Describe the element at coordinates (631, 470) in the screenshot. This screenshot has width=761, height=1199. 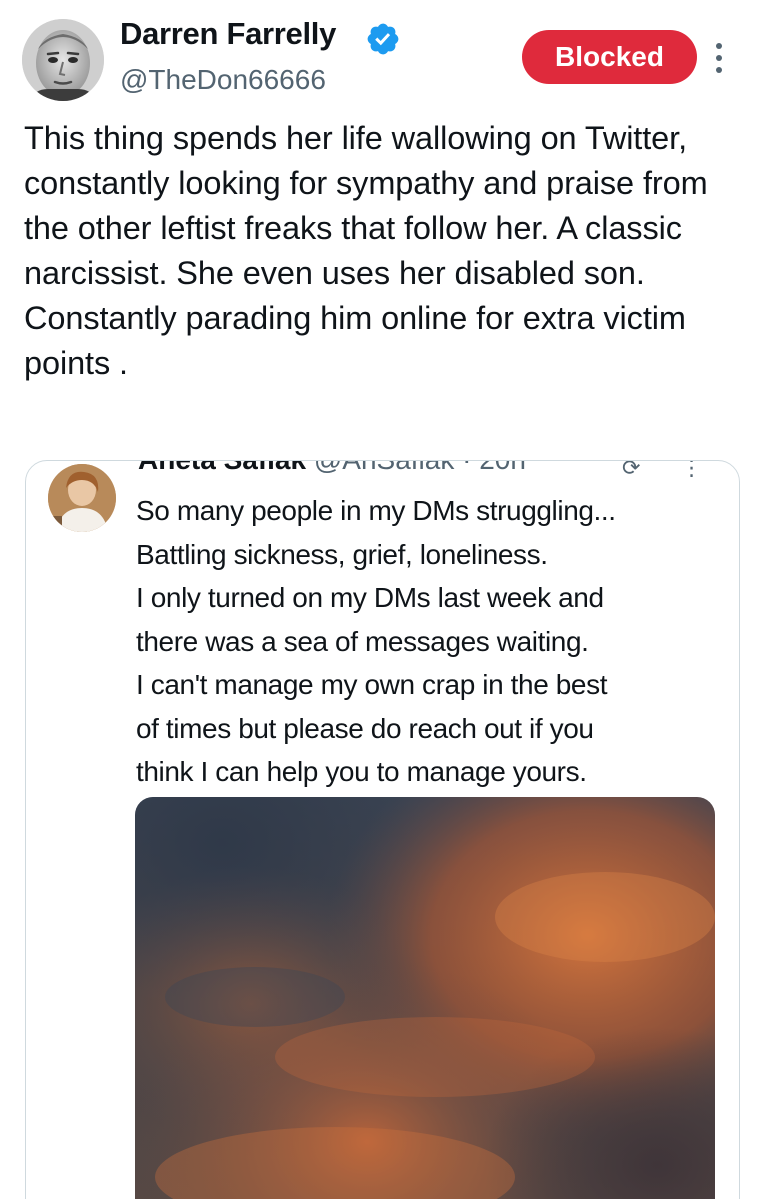
I see `grok-icon: ⟳` at that location.